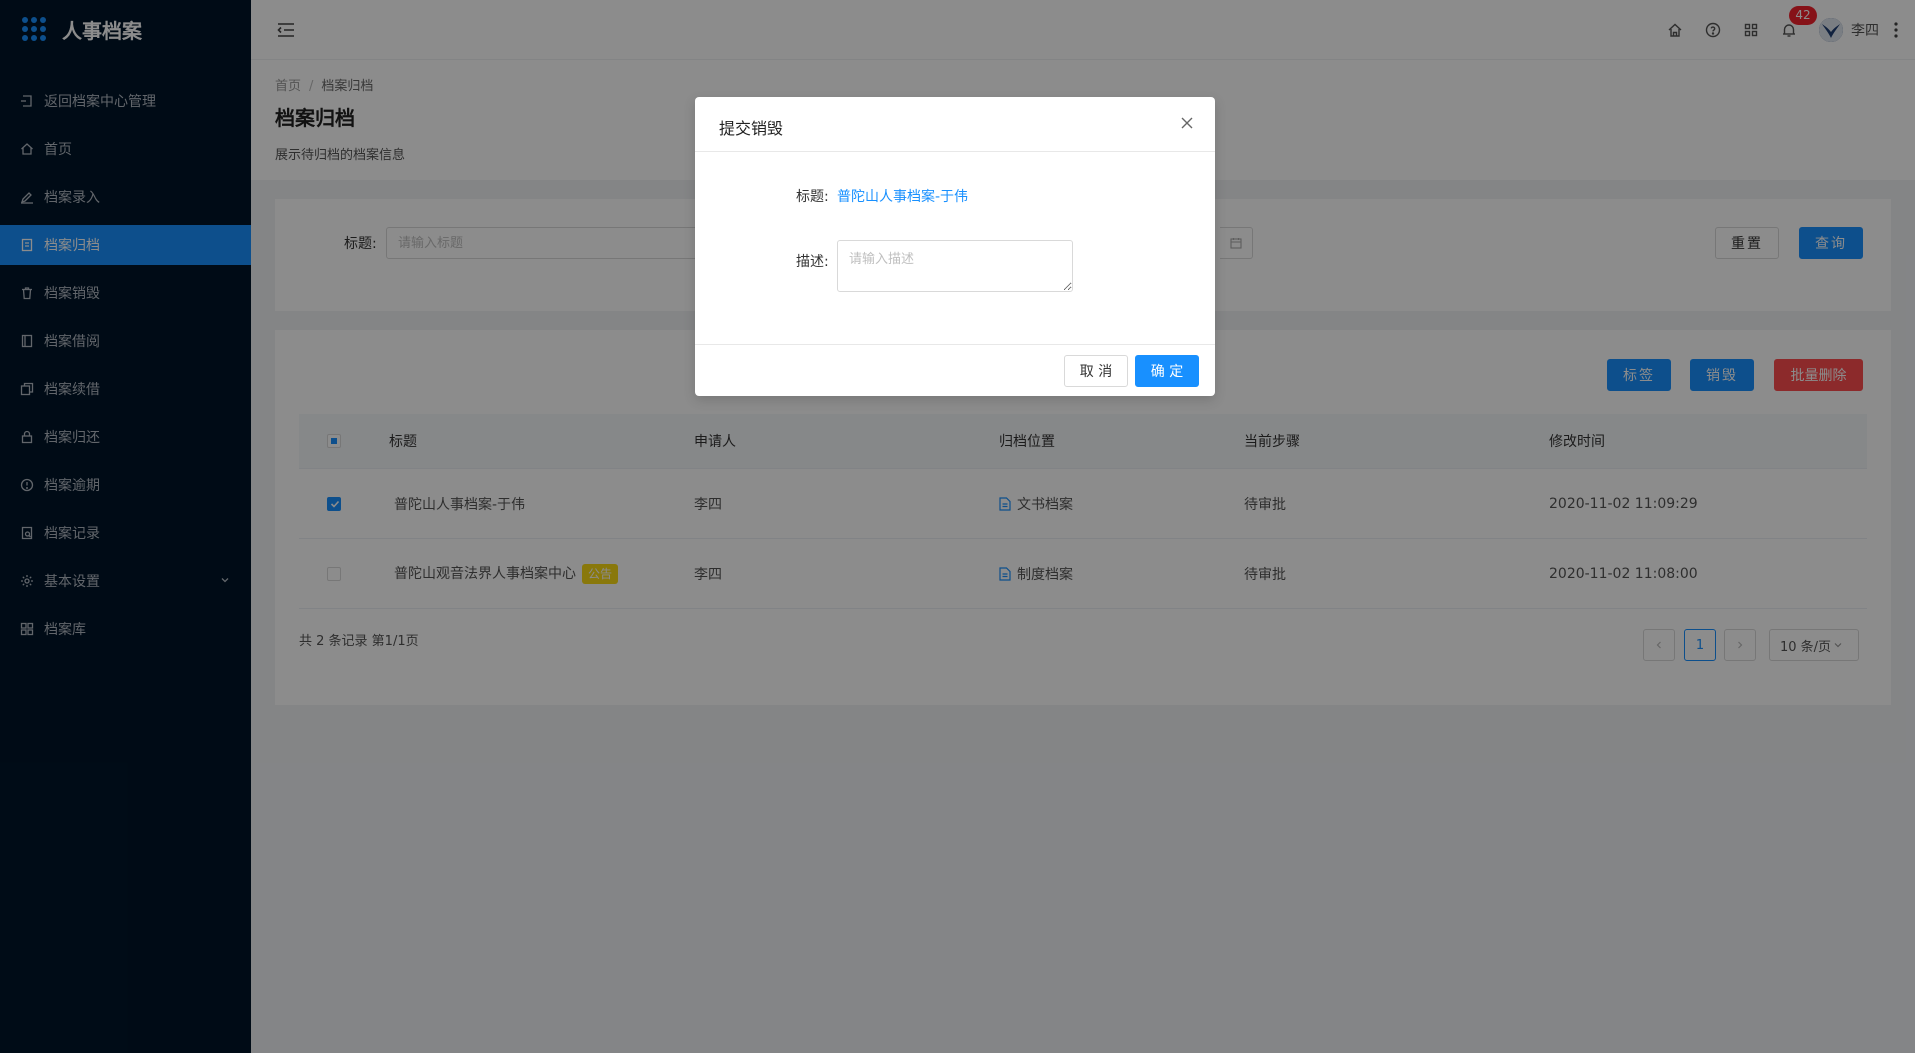 The image size is (1915, 1053). What do you see at coordinates (812, 262) in the screenshot?
I see `description-field-label: 描述:` at bounding box center [812, 262].